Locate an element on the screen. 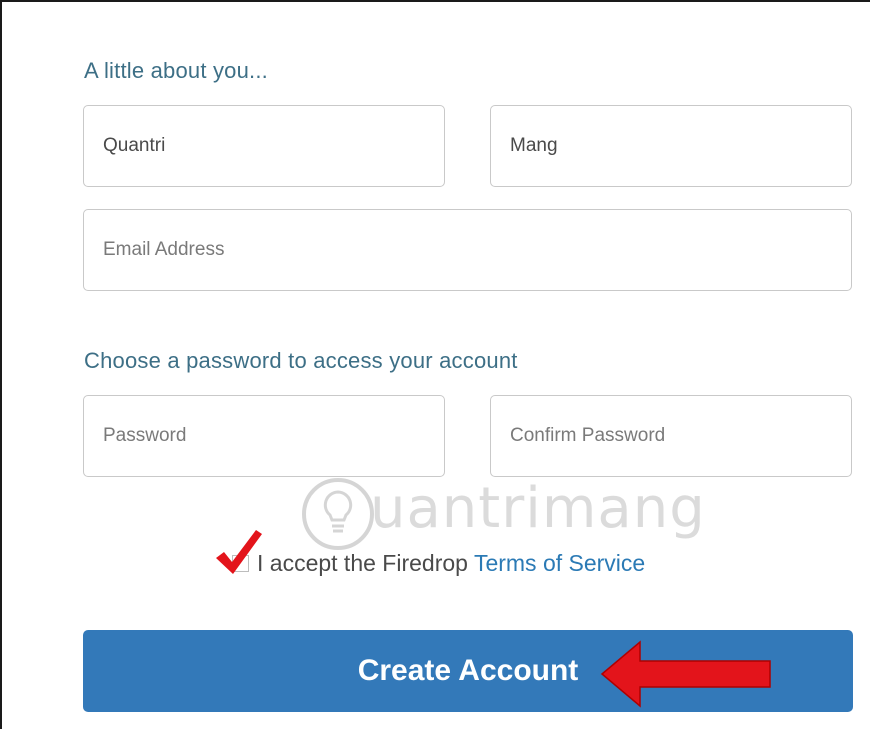 Image resolution: width=870 pixels, height=729 pixels. terms-text: I accept the Firedrop is located at coordinates (362, 563).